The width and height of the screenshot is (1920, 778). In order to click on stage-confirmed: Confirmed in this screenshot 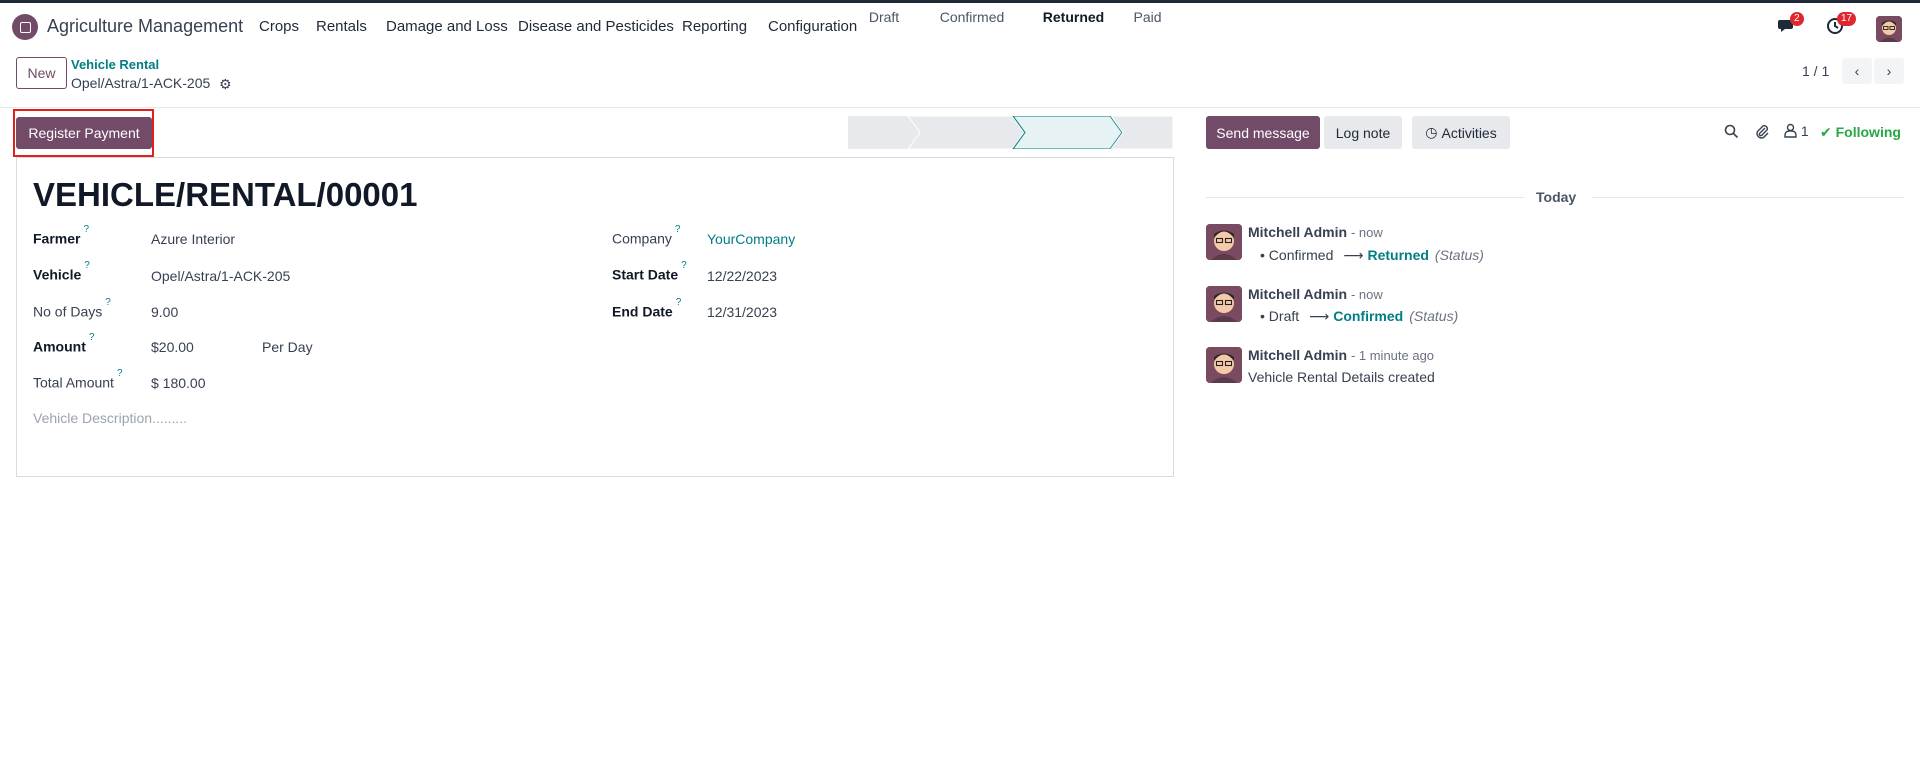, I will do `click(972, 16)`.